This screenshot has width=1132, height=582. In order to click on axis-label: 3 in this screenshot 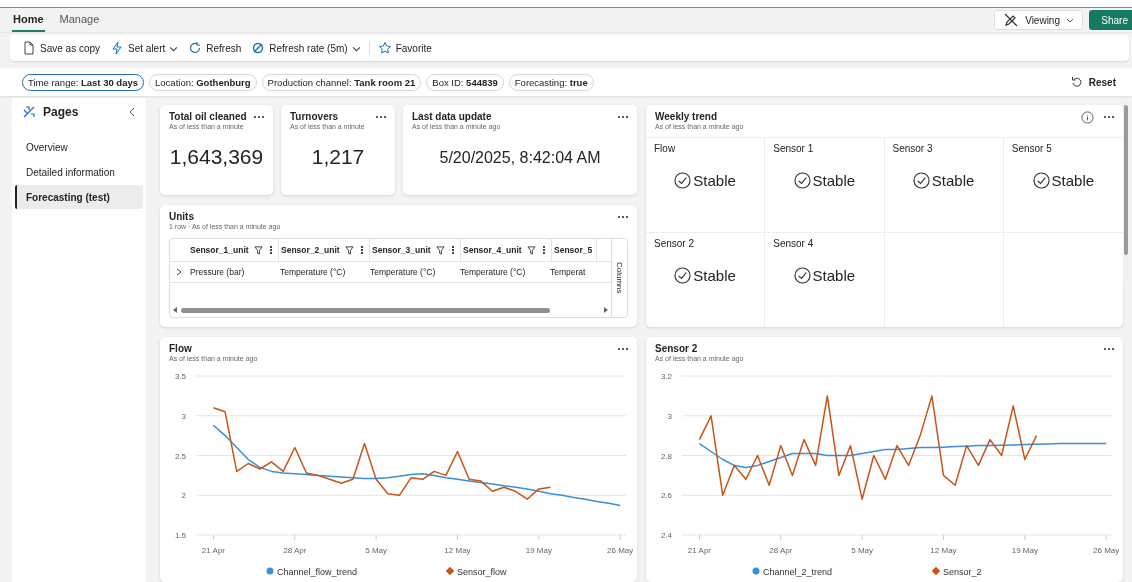, I will do `click(183, 416)`.